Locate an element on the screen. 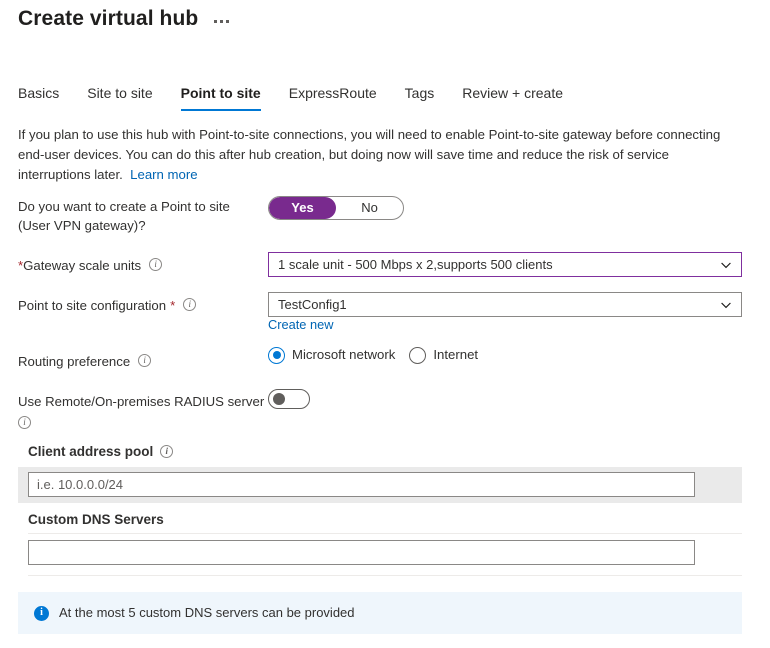 Image resolution: width=770 pixels, height=648 pixels. tab-site-to-site: Site to site is located at coordinates (119, 97).